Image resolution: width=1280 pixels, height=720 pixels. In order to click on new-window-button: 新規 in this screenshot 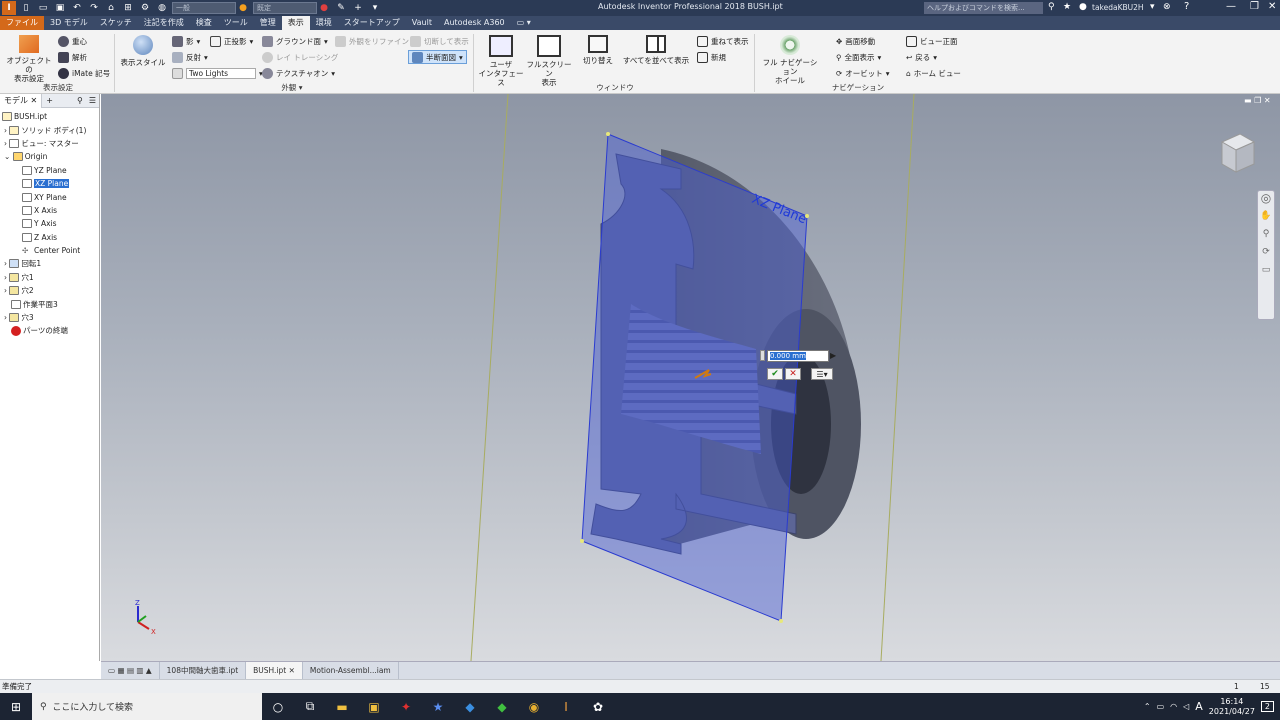, I will do `click(711, 57)`.